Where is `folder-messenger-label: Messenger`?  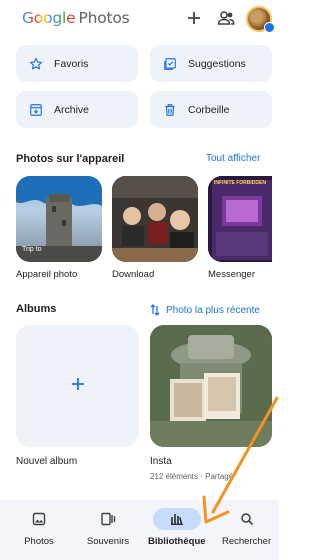
folder-messenger-label: Messenger is located at coordinates (231, 274).